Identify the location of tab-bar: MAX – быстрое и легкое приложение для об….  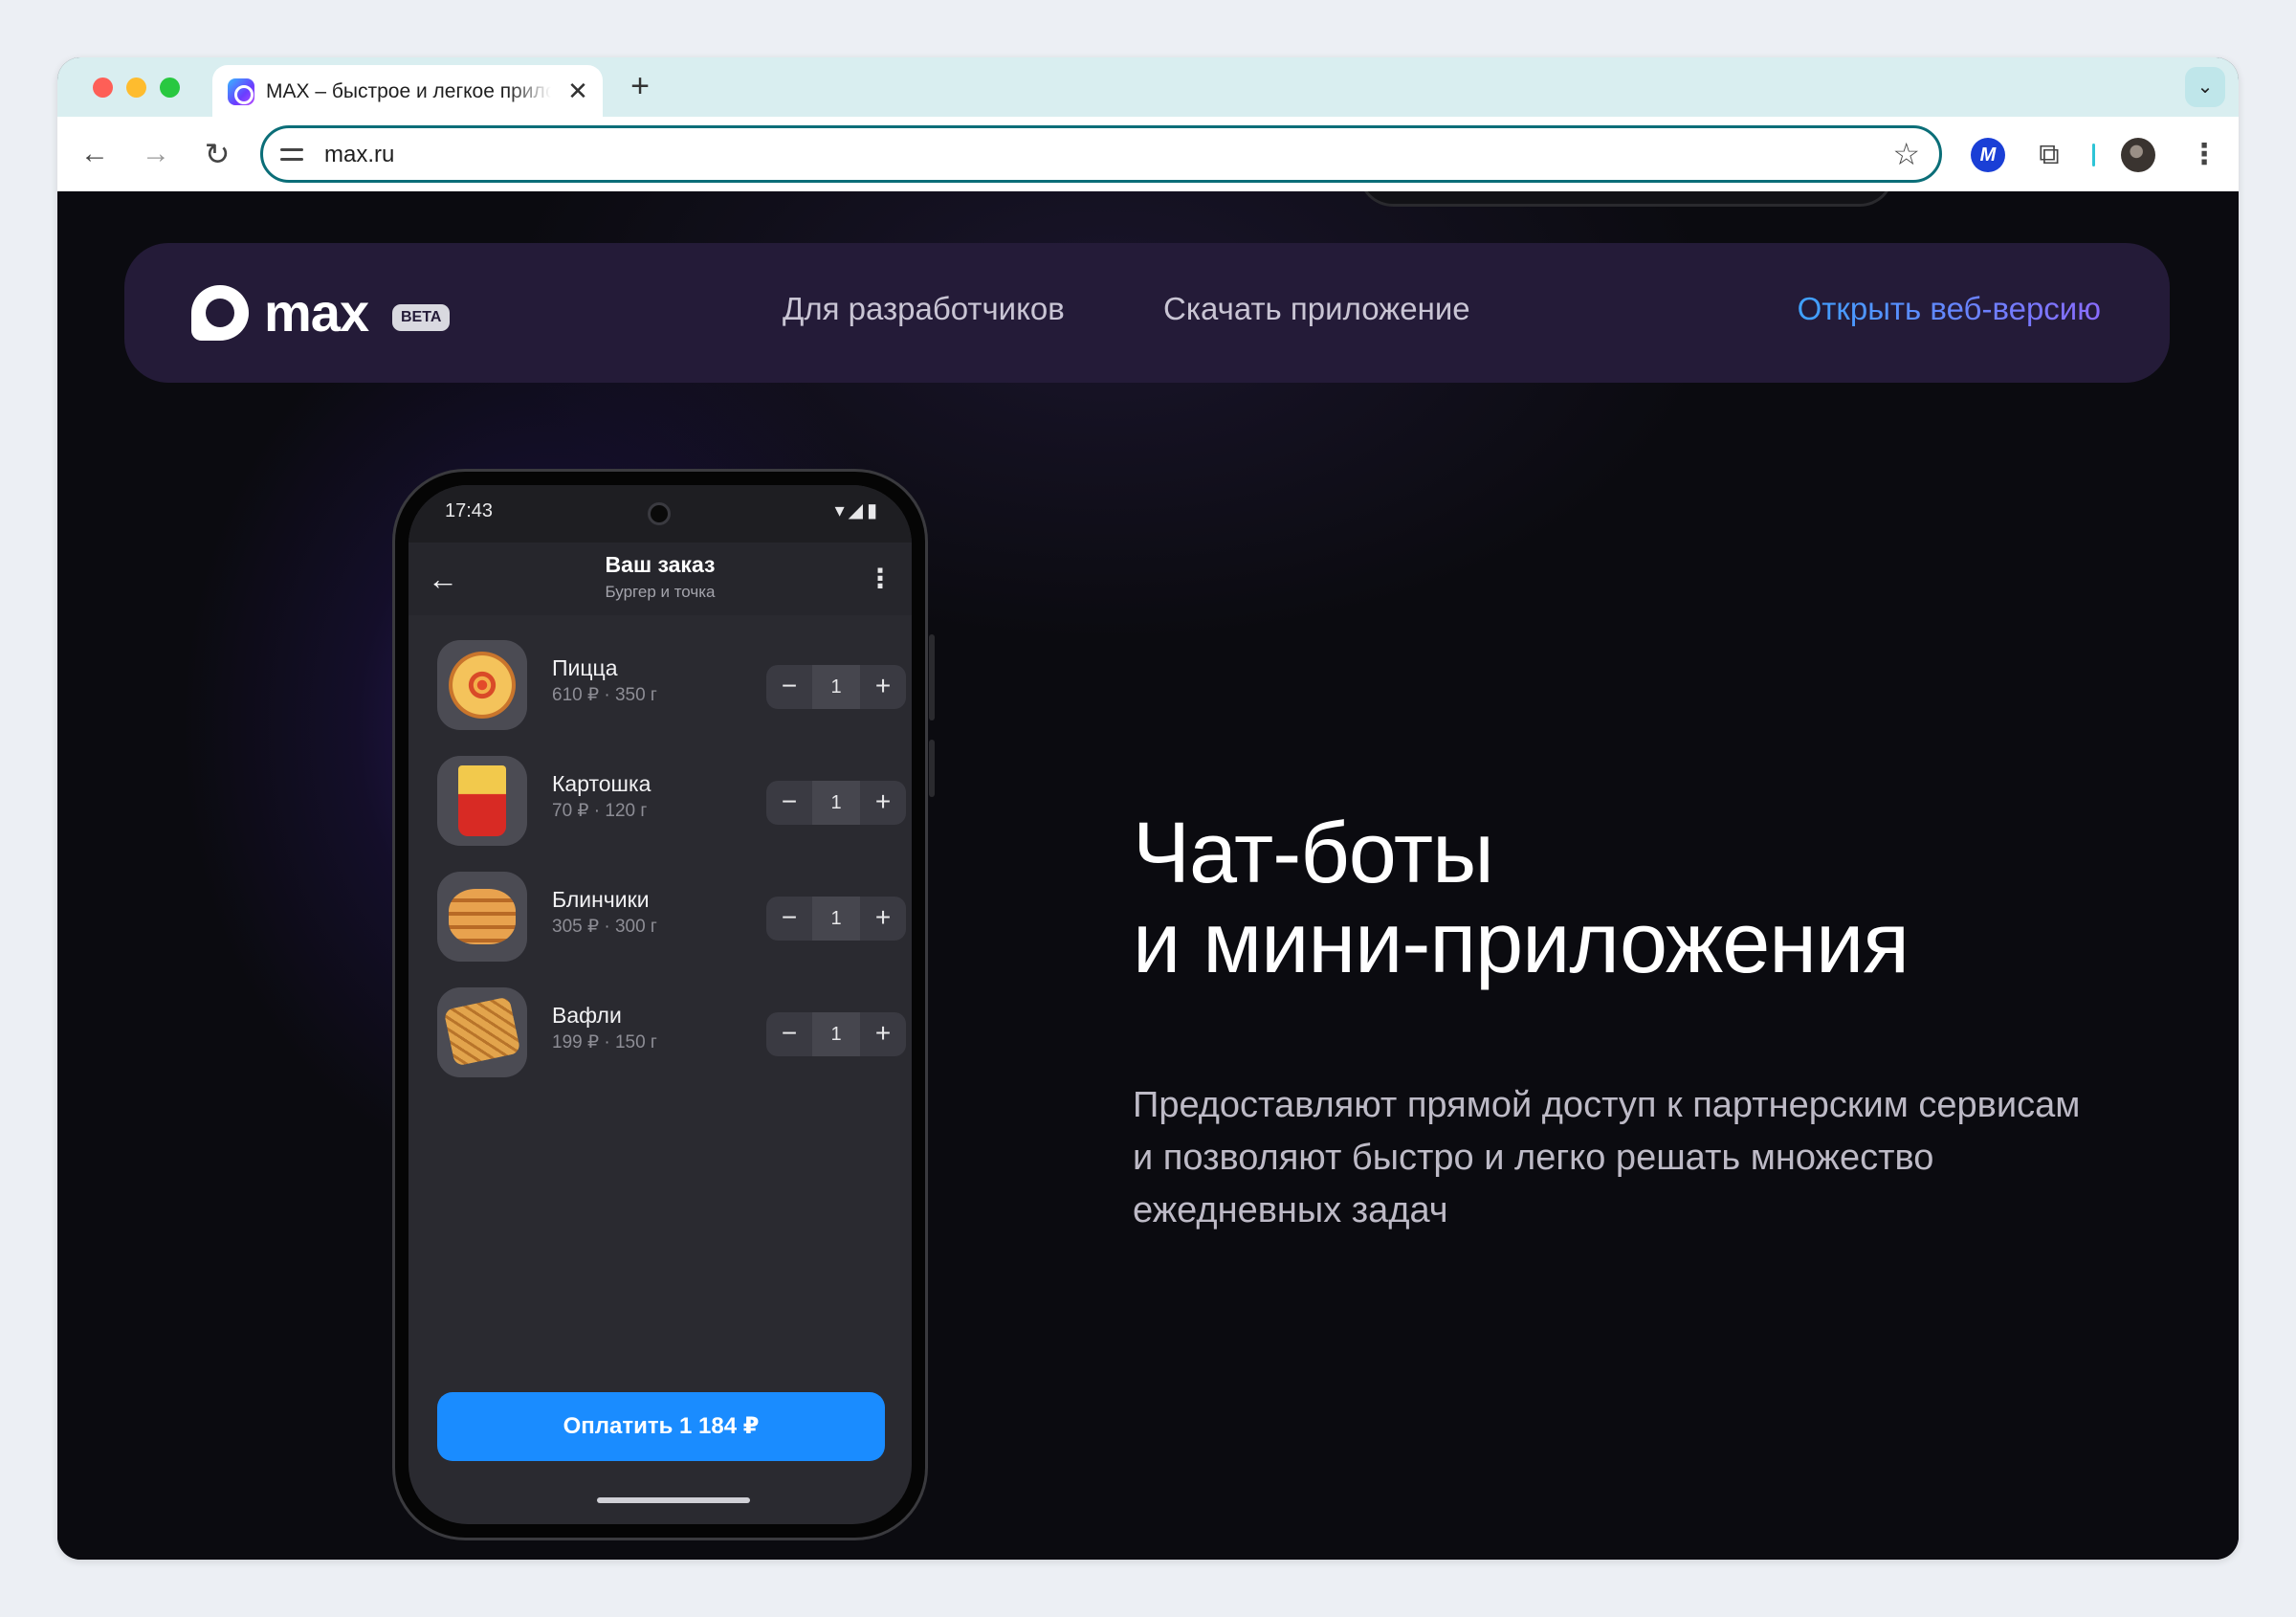
(1148, 87).